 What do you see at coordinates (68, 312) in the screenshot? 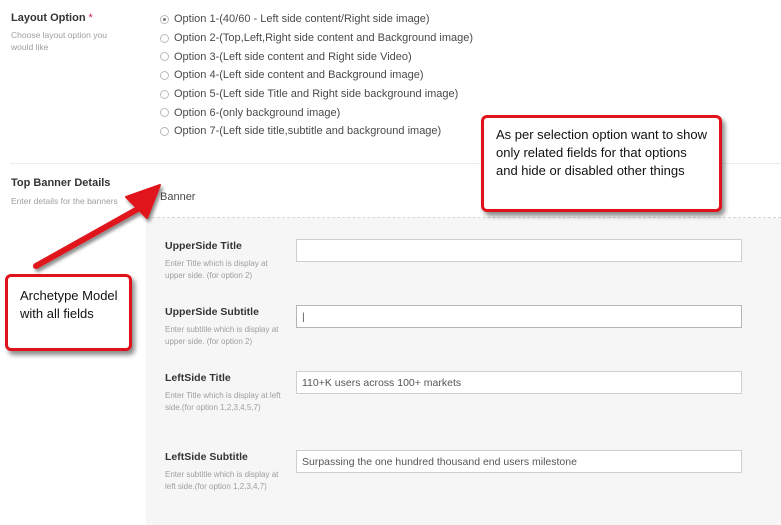
I see `annotation-callout-left: Archetype Model with all fields` at bounding box center [68, 312].